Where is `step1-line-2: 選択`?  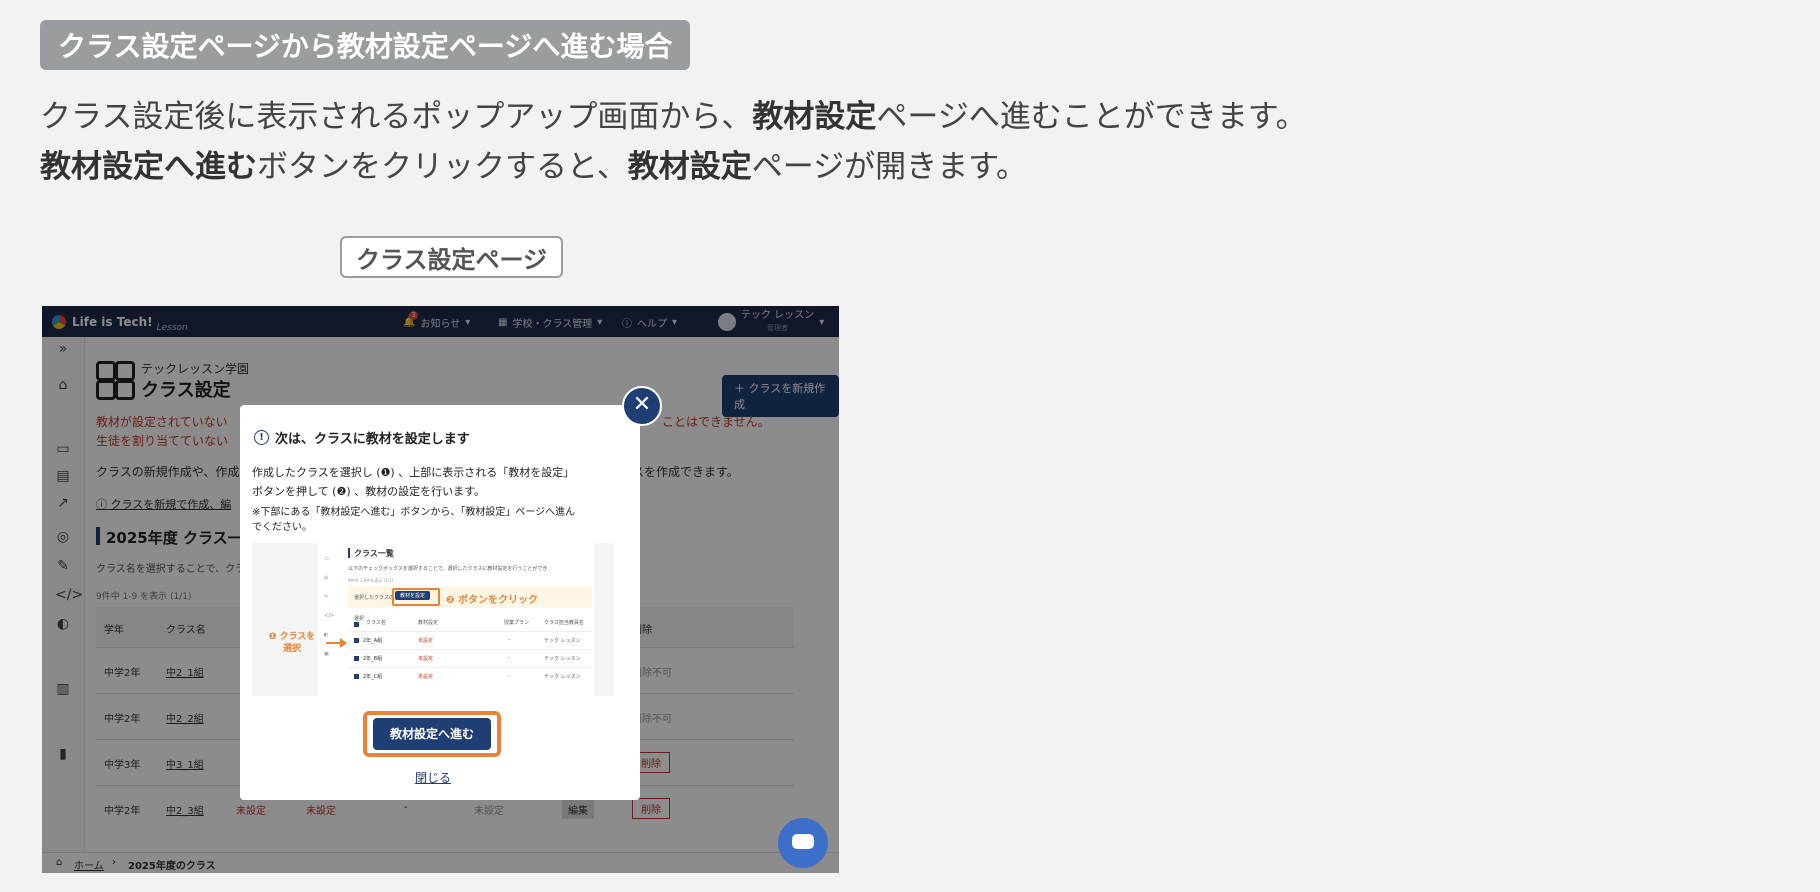 step1-line-2: 選択 is located at coordinates (291, 649).